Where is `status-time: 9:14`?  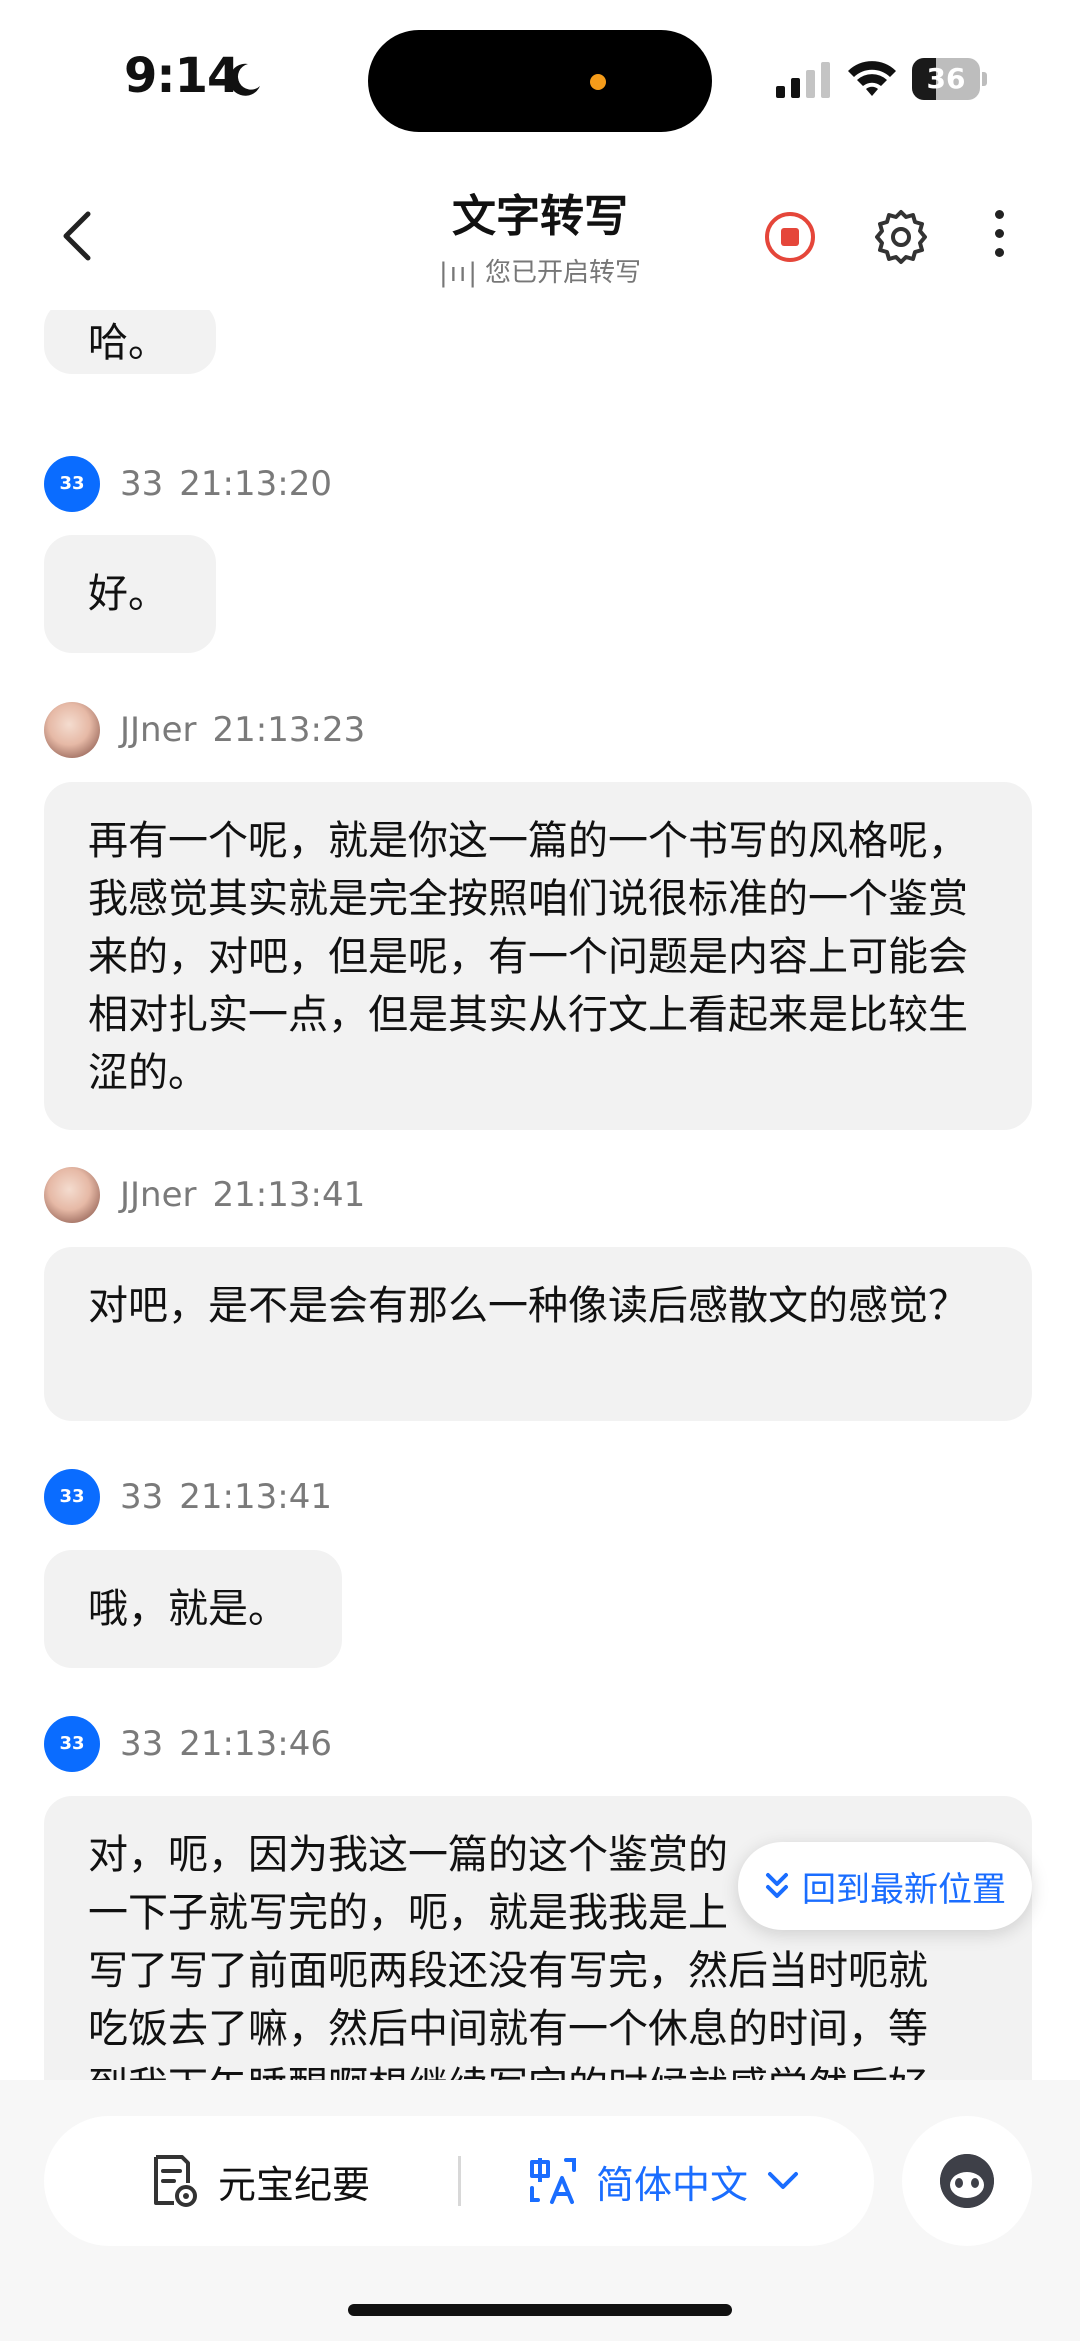 status-time: 9:14 is located at coordinates (182, 76).